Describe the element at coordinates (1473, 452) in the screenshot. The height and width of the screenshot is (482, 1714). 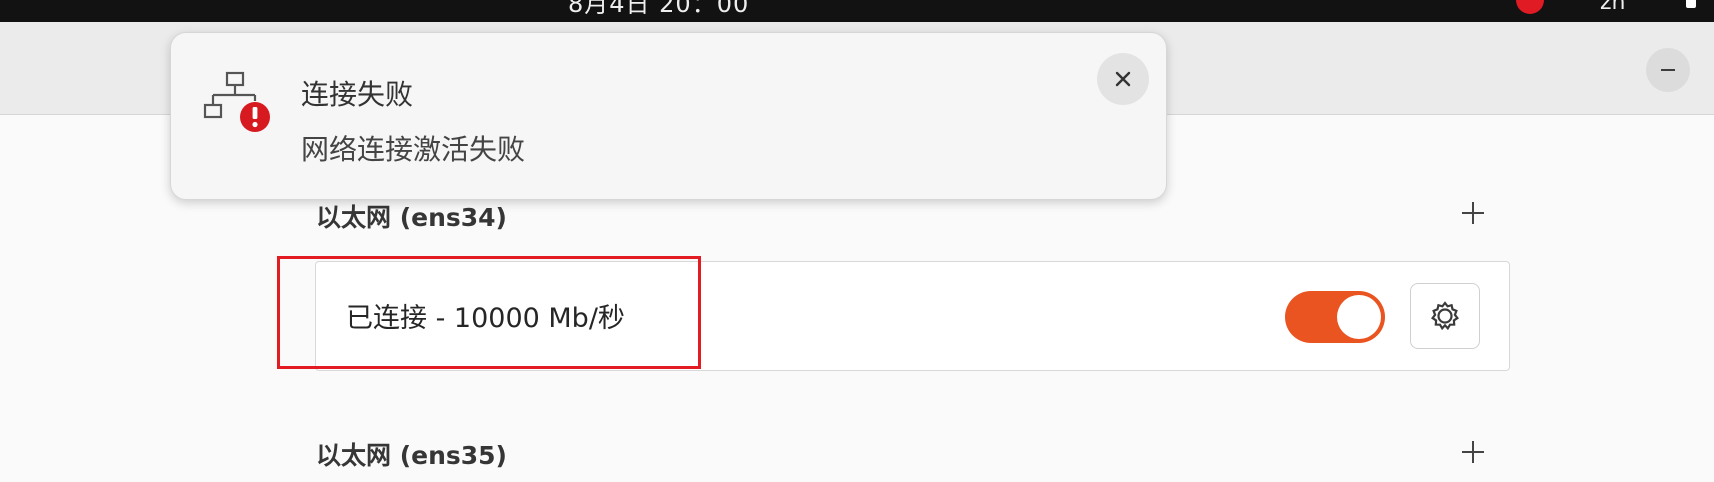
I see `add-connection-button-ens35` at that location.